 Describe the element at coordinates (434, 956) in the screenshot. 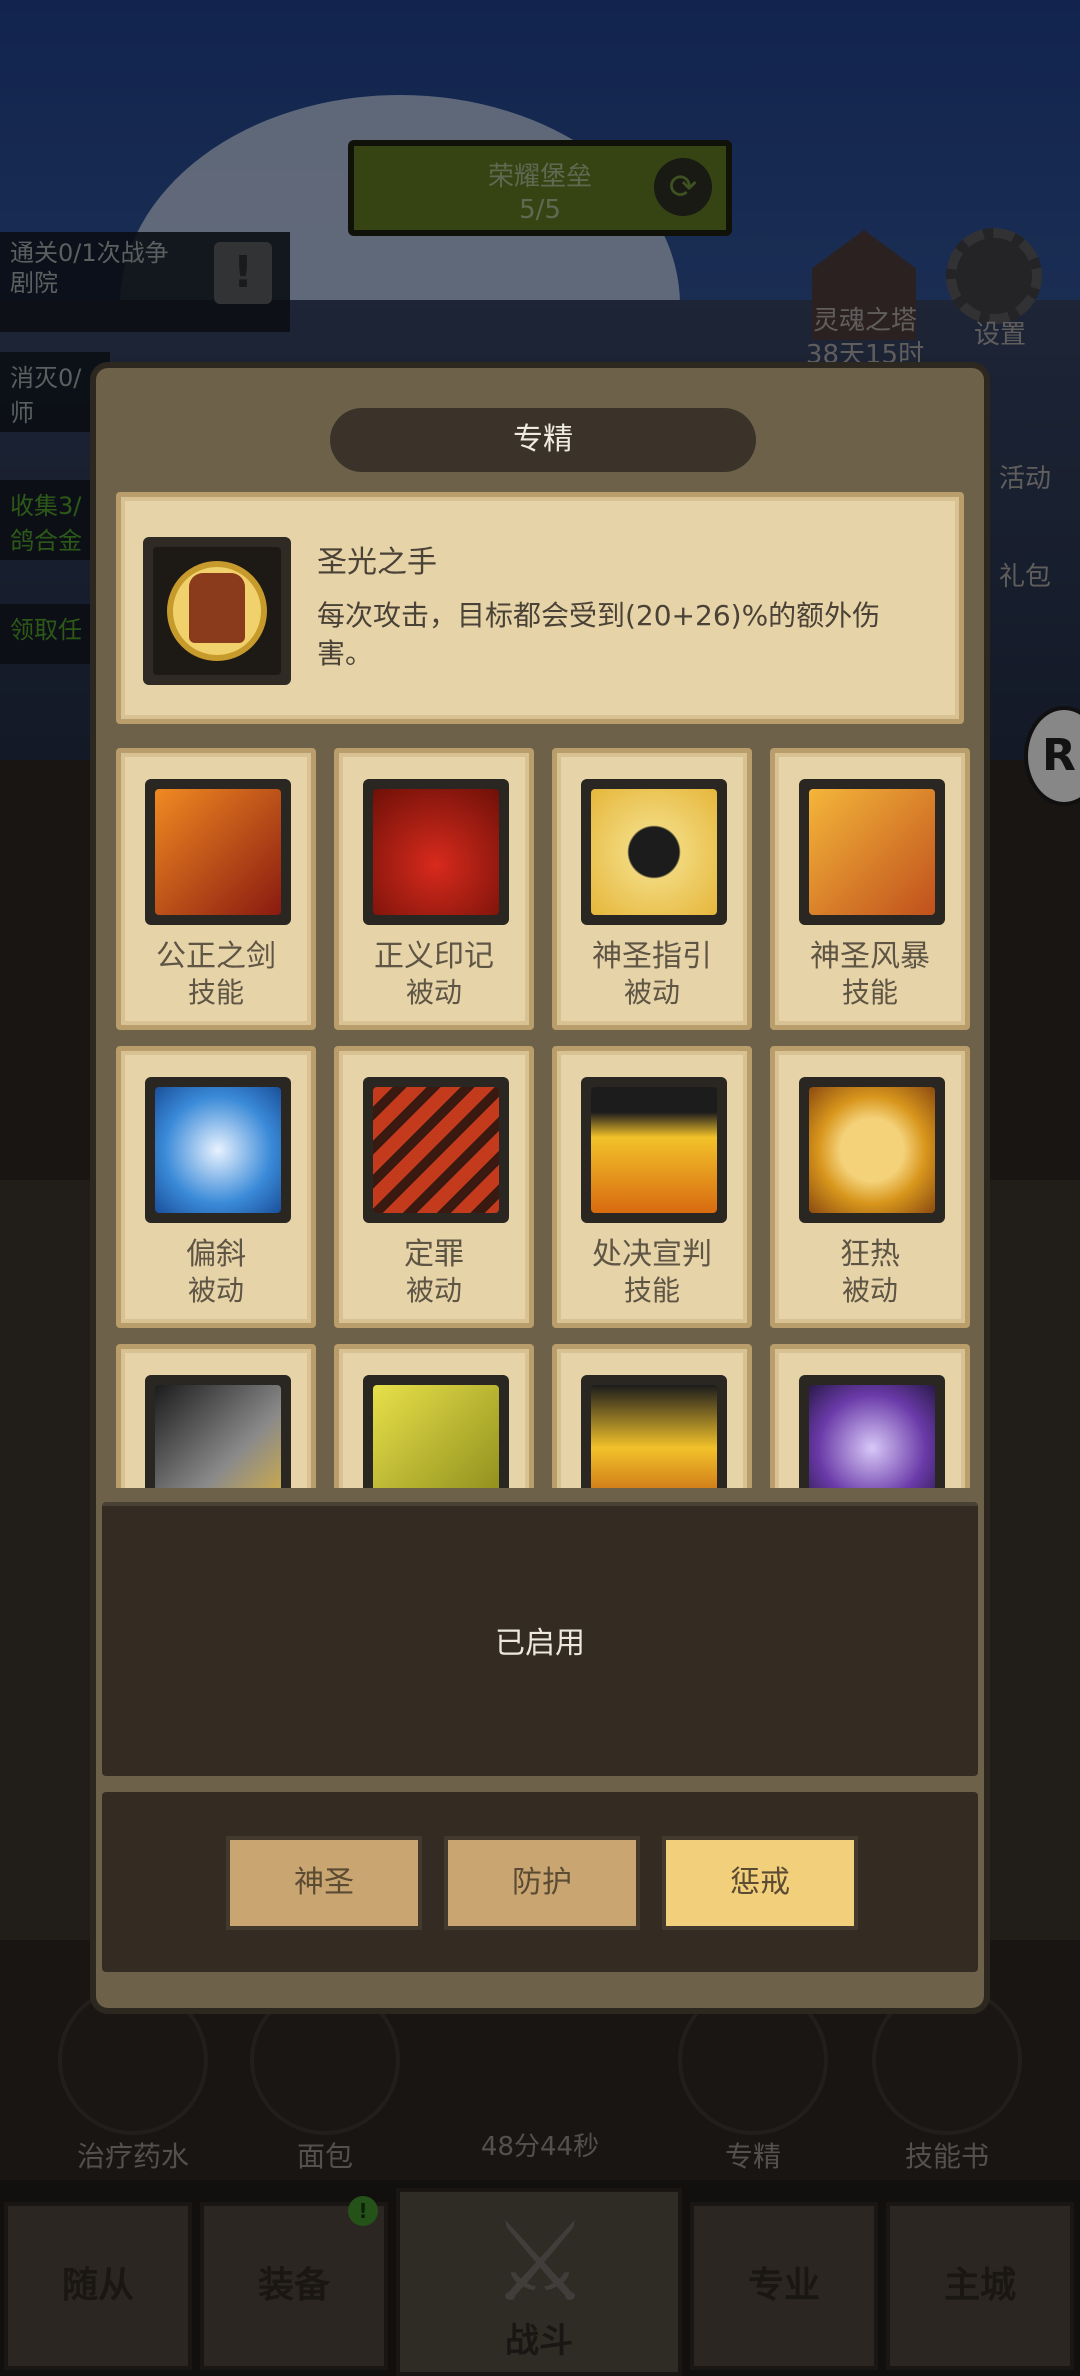

I see `skill-name: 正义印记` at that location.